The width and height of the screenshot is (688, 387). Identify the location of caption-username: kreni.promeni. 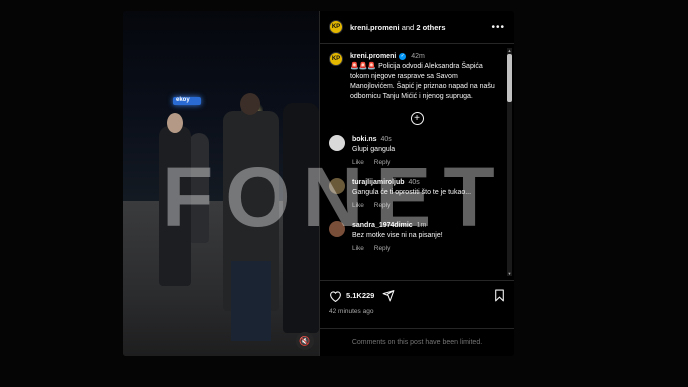
(373, 56).